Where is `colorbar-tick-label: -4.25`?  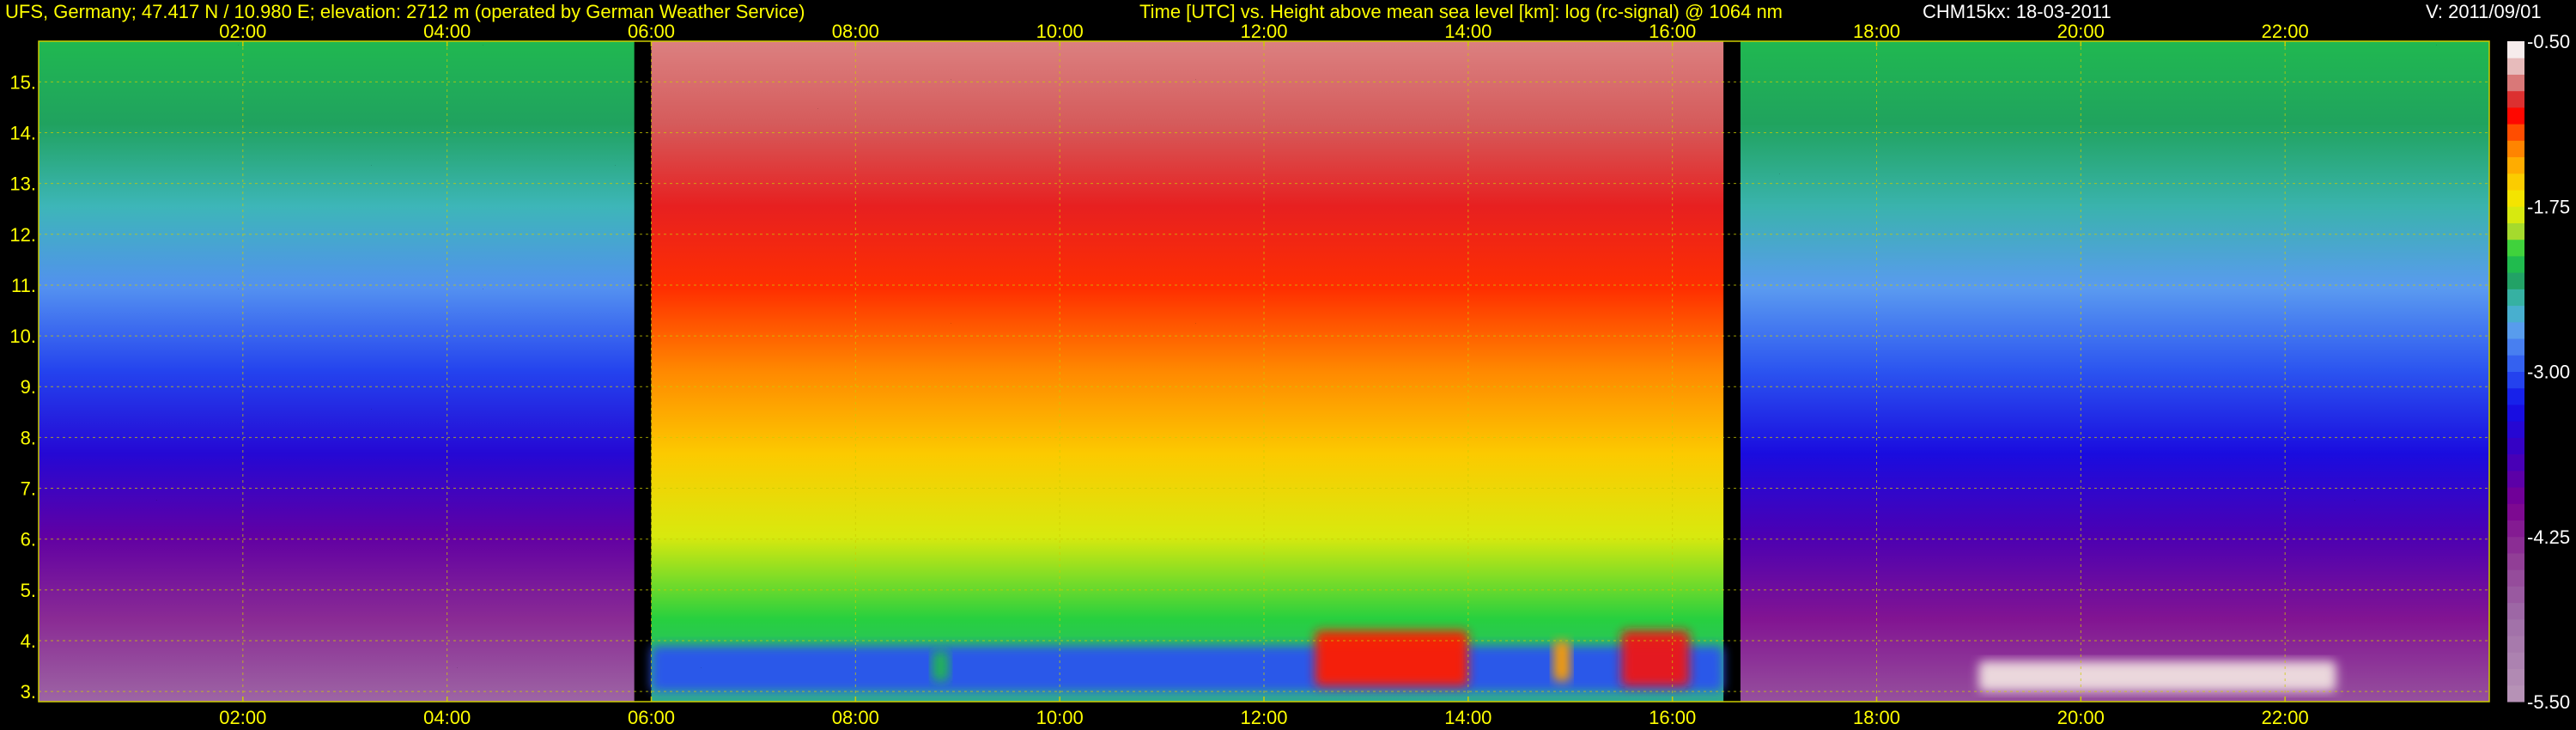 colorbar-tick-label: -4.25 is located at coordinates (2548, 537).